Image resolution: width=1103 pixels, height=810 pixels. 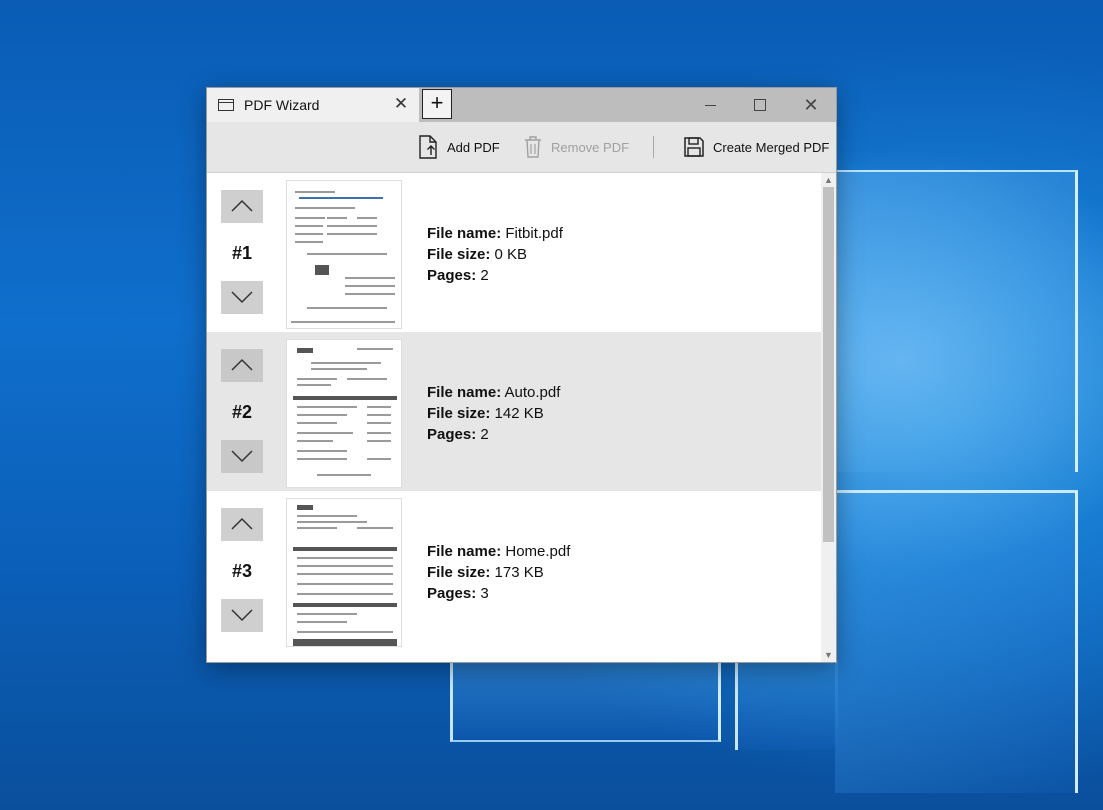 What do you see at coordinates (532, 392) in the screenshot?
I see `file-name-value: Auto.pdf` at bounding box center [532, 392].